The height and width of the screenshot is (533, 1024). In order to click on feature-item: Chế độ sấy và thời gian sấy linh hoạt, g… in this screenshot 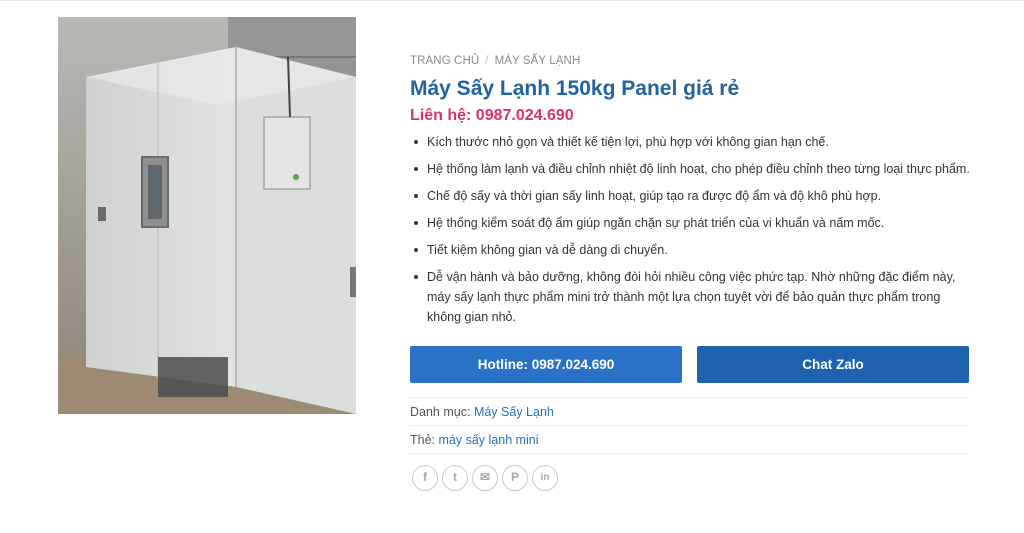, I will do `click(690, 196)`.